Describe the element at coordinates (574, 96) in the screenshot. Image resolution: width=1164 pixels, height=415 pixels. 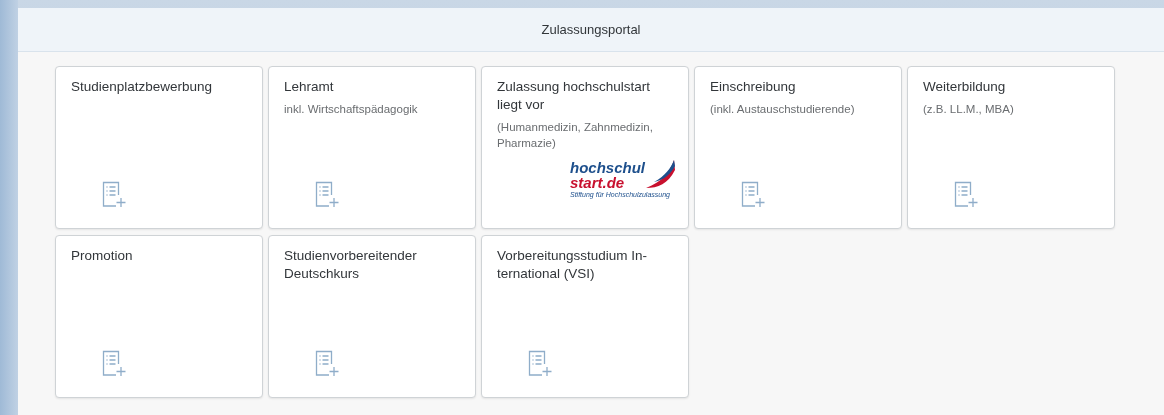
I see `tile-title: Zulassung hochschulstart liegt vor` at that location.